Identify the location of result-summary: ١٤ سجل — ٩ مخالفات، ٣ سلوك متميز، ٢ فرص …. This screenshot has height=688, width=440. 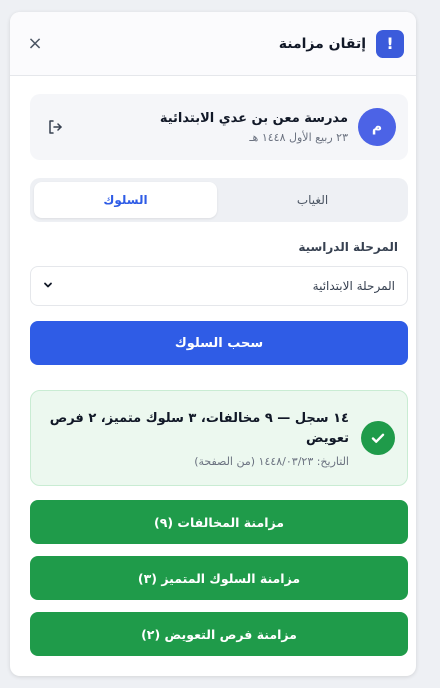
(199, 428).